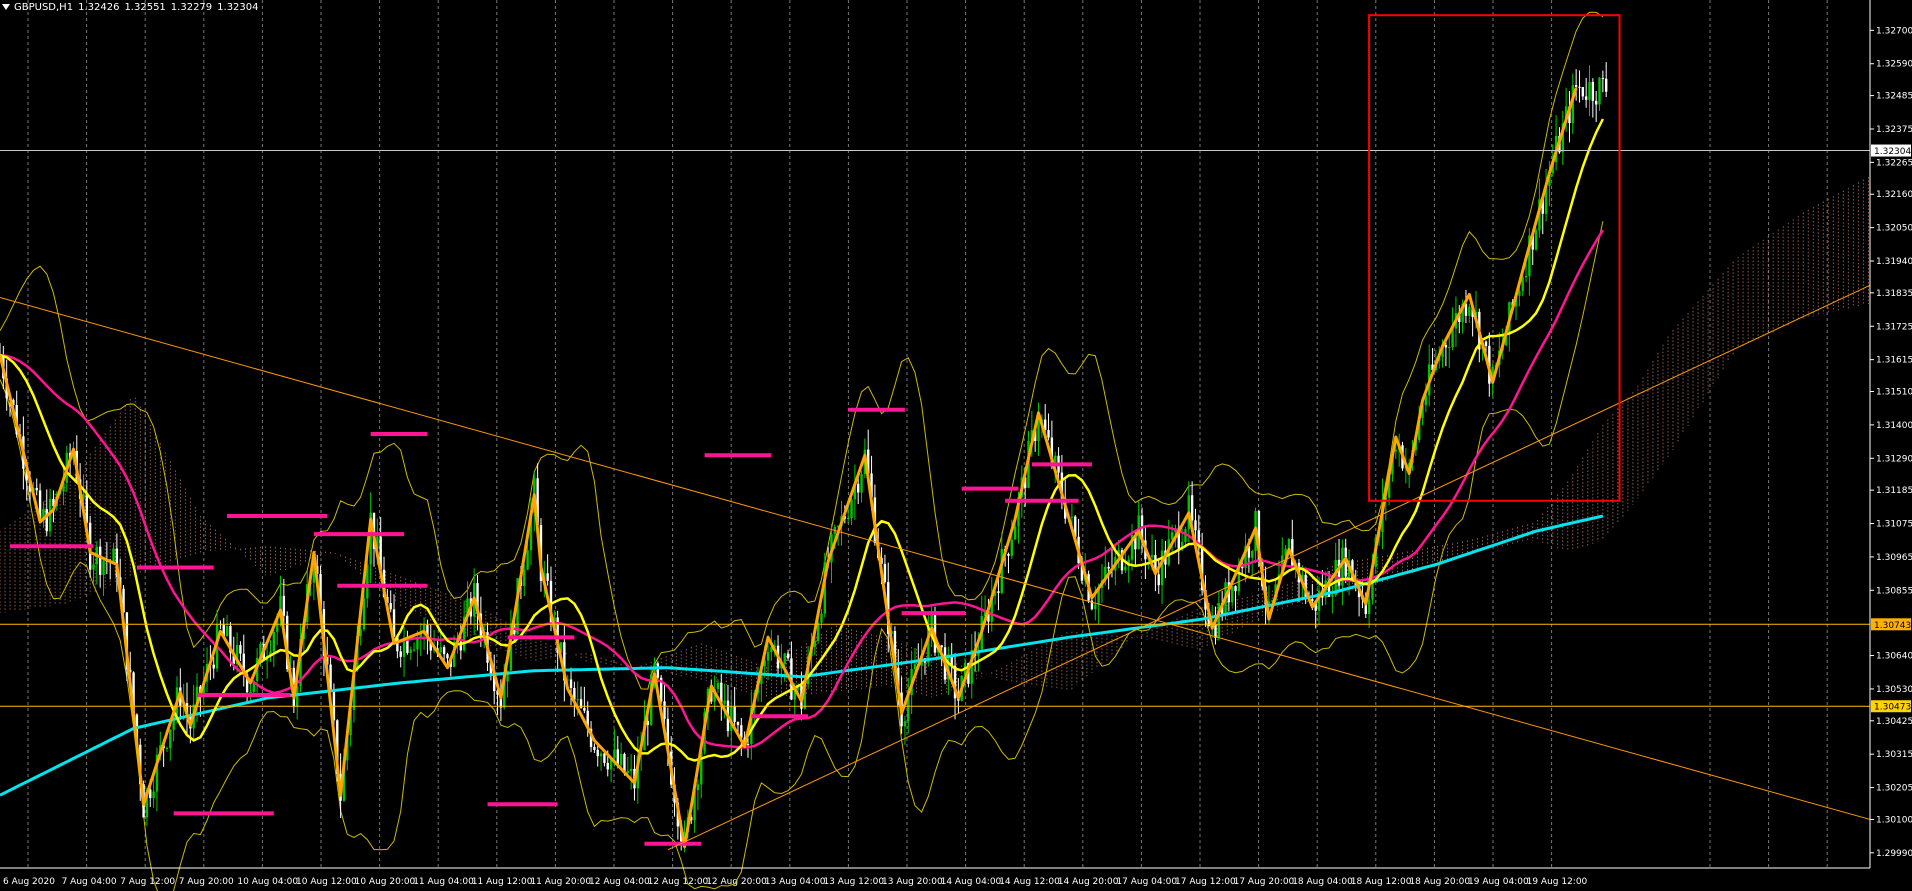 The width and height of the screenshot is (1912, 891). I want to click on y-tick-label: 1.31400, so click(1894, 426).